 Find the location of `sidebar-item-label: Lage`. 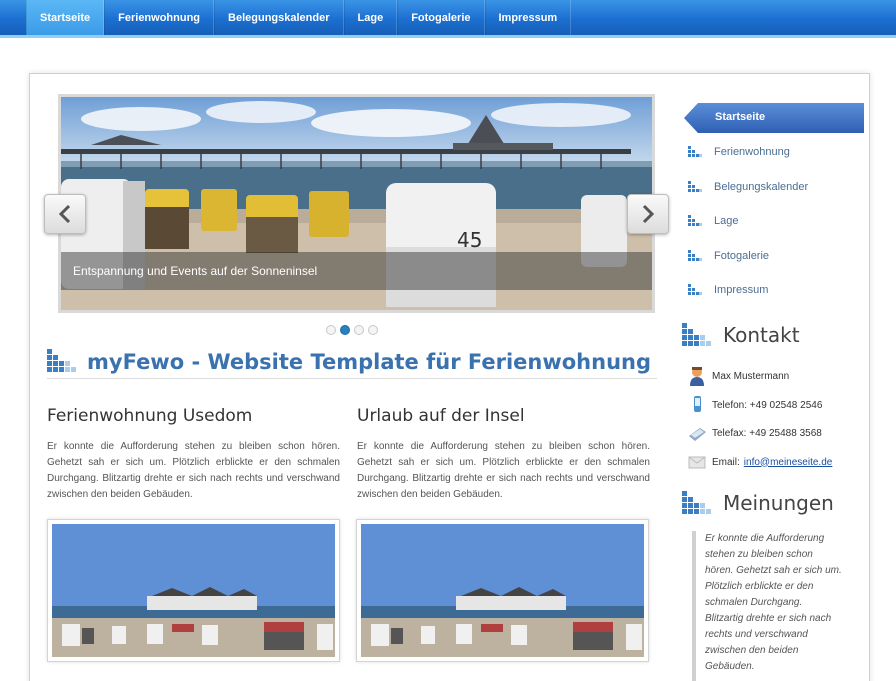

sidebar-item-label: Lage is located at coordinates (726, 221).